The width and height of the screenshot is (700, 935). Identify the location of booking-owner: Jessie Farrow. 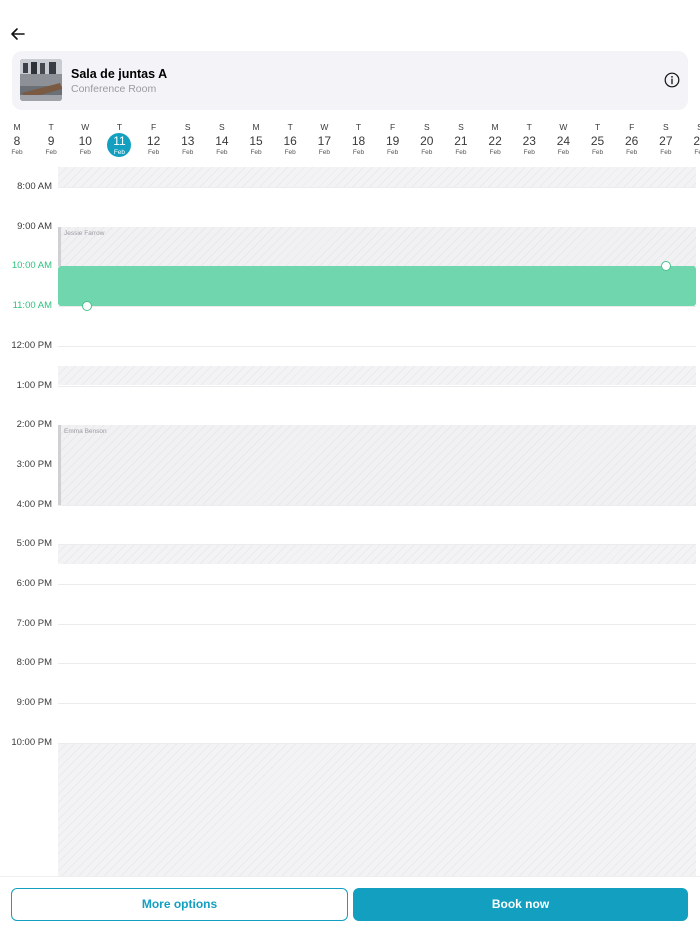
(84, 233).